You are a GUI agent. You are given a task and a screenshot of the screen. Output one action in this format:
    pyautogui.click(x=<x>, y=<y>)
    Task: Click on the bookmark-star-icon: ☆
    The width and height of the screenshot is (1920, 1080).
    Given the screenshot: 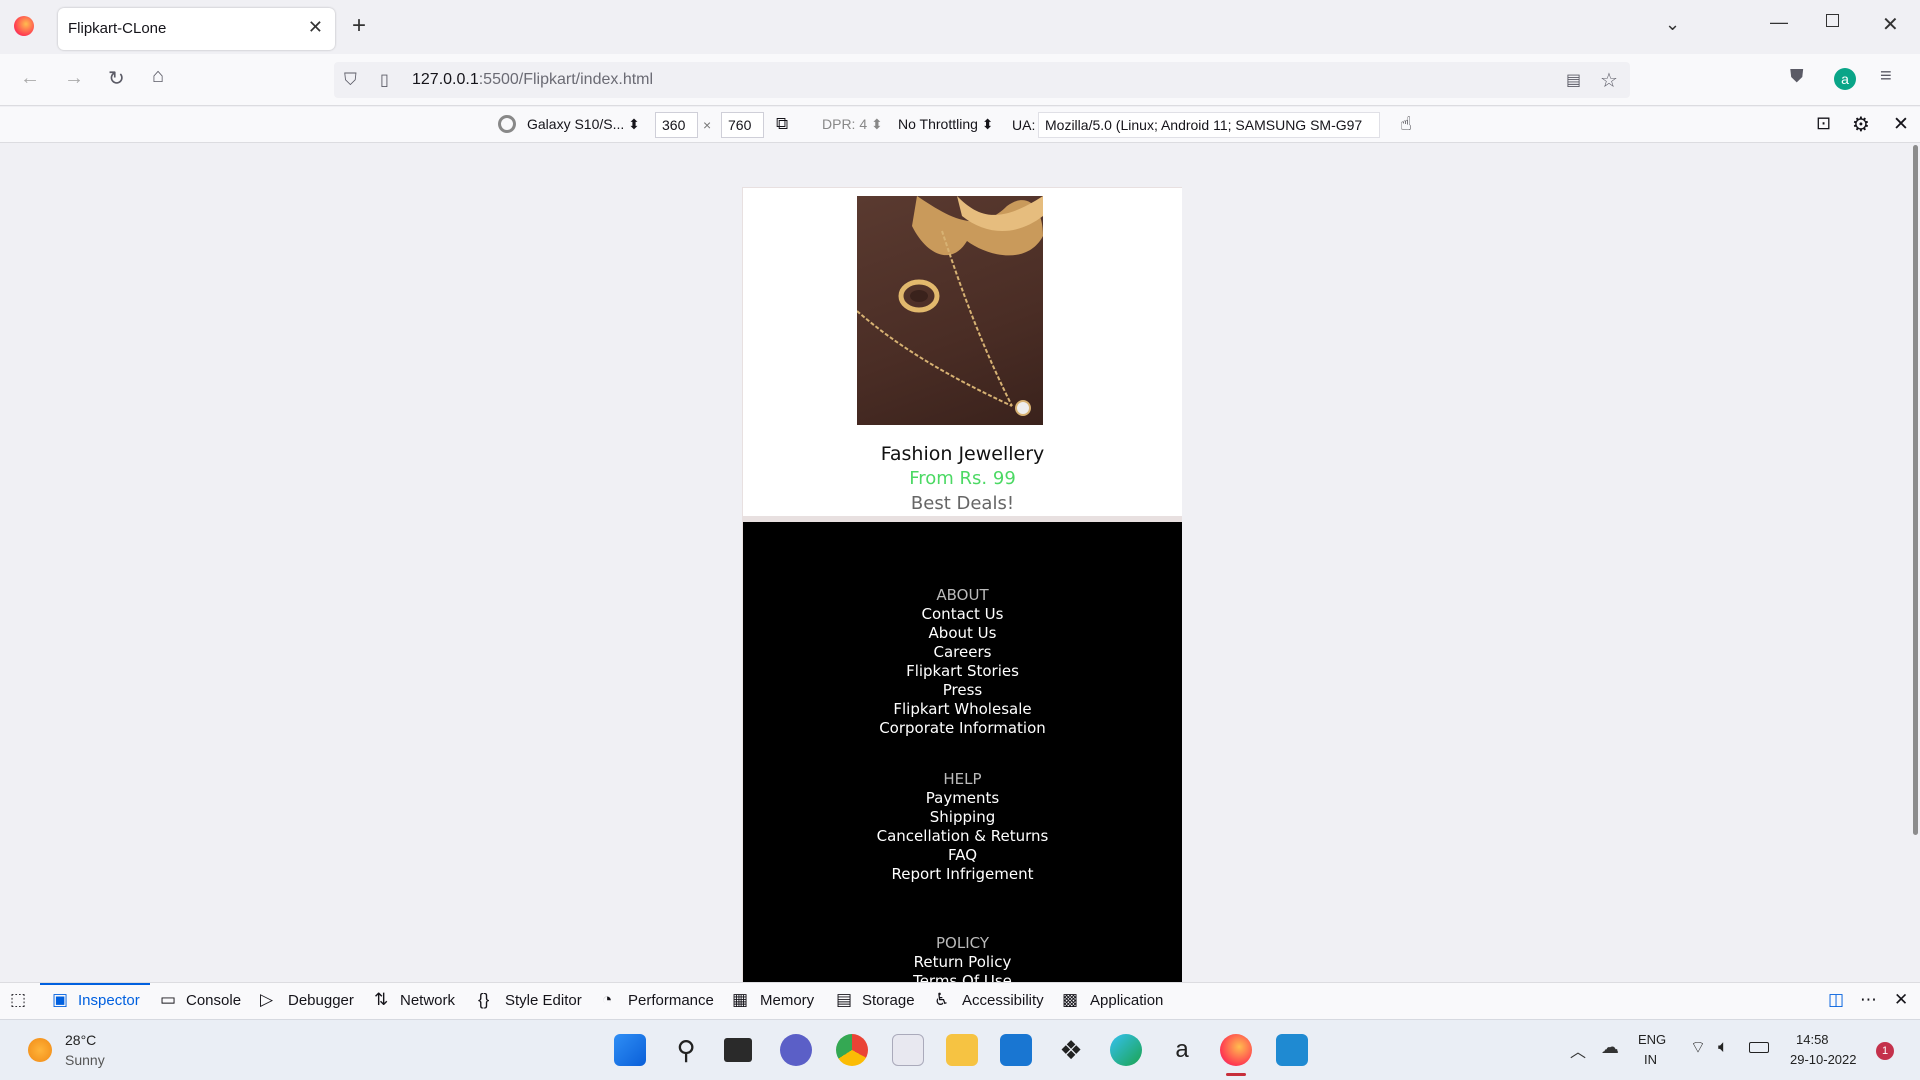 What is the action you would take?
    pyautogui.click(x=1609, y=80)
    